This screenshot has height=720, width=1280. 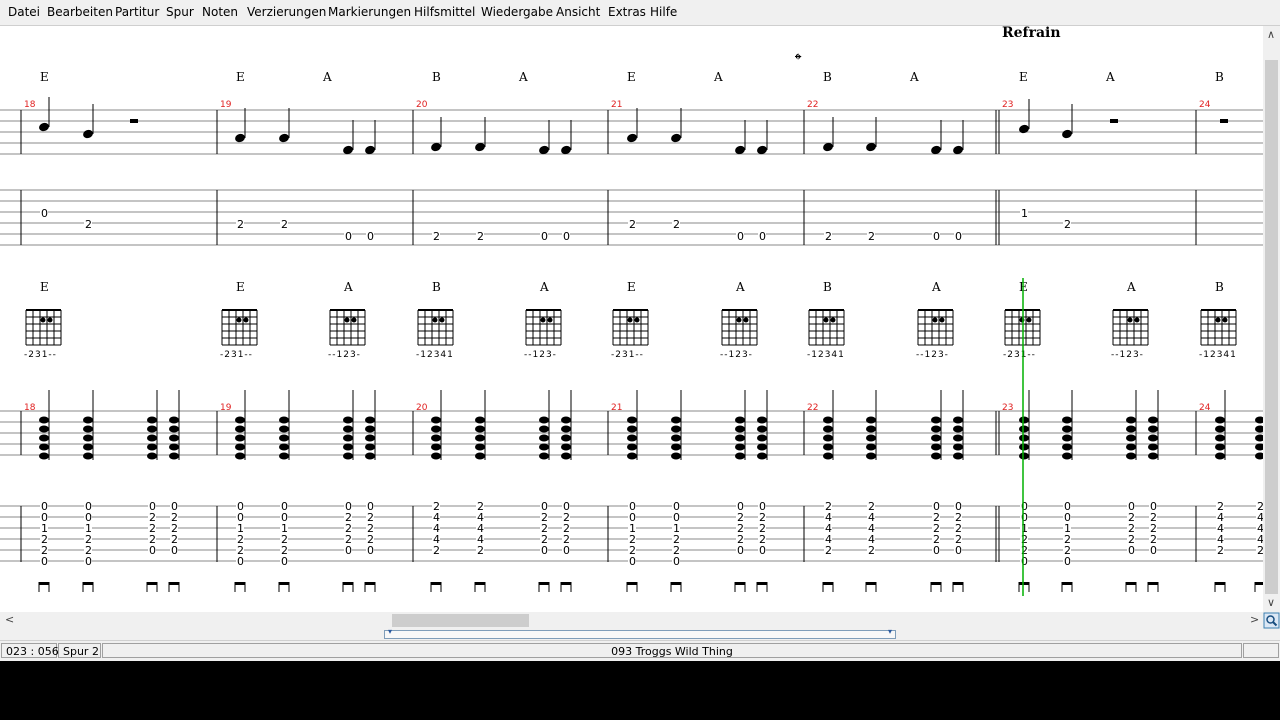 What do you see at coordinates (1271, 327) in the screenshot?
I see `vertical-scroll-thumb` at bounding box center [1271, 327].